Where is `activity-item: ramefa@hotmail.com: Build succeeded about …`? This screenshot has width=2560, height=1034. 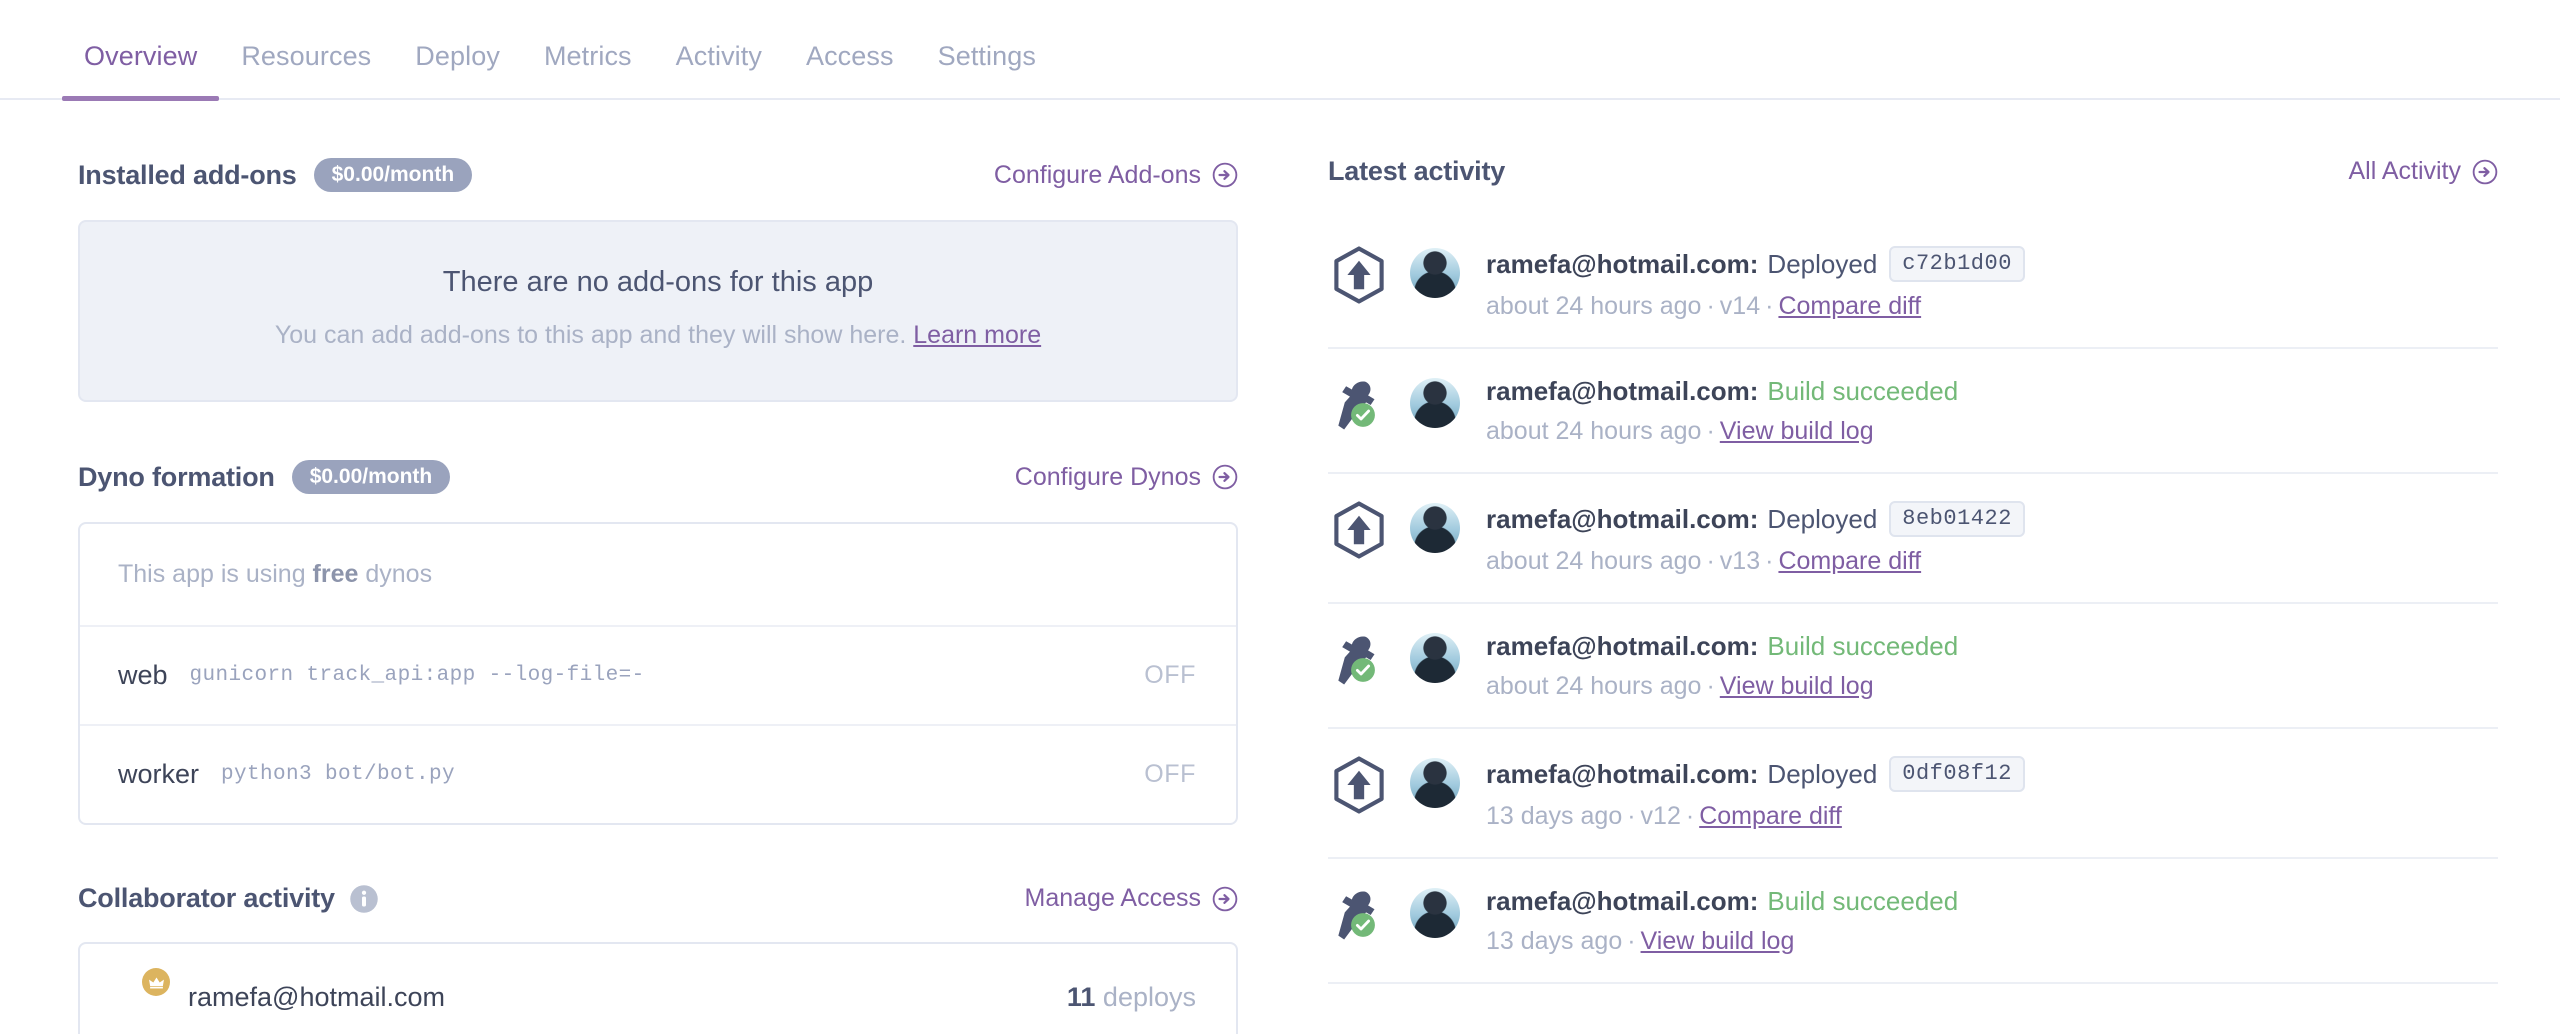 activity-item: ramefa@hotmail.com: Build succeeded about … is located at coordinates (1913, 411).